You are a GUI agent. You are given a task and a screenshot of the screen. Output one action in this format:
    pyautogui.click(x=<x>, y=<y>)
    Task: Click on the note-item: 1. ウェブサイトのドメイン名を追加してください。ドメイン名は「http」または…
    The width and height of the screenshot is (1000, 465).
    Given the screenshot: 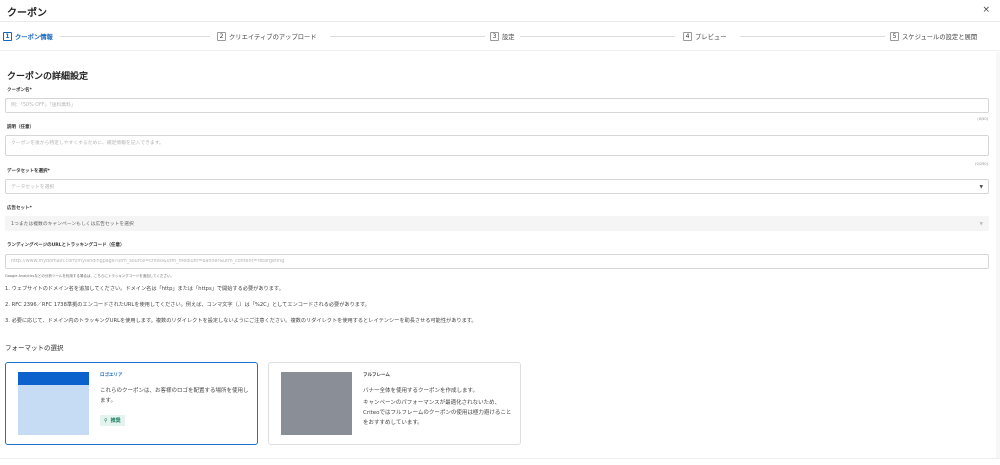 What is the action you would take?
    pyautogui.click(x=144, y=289)
    